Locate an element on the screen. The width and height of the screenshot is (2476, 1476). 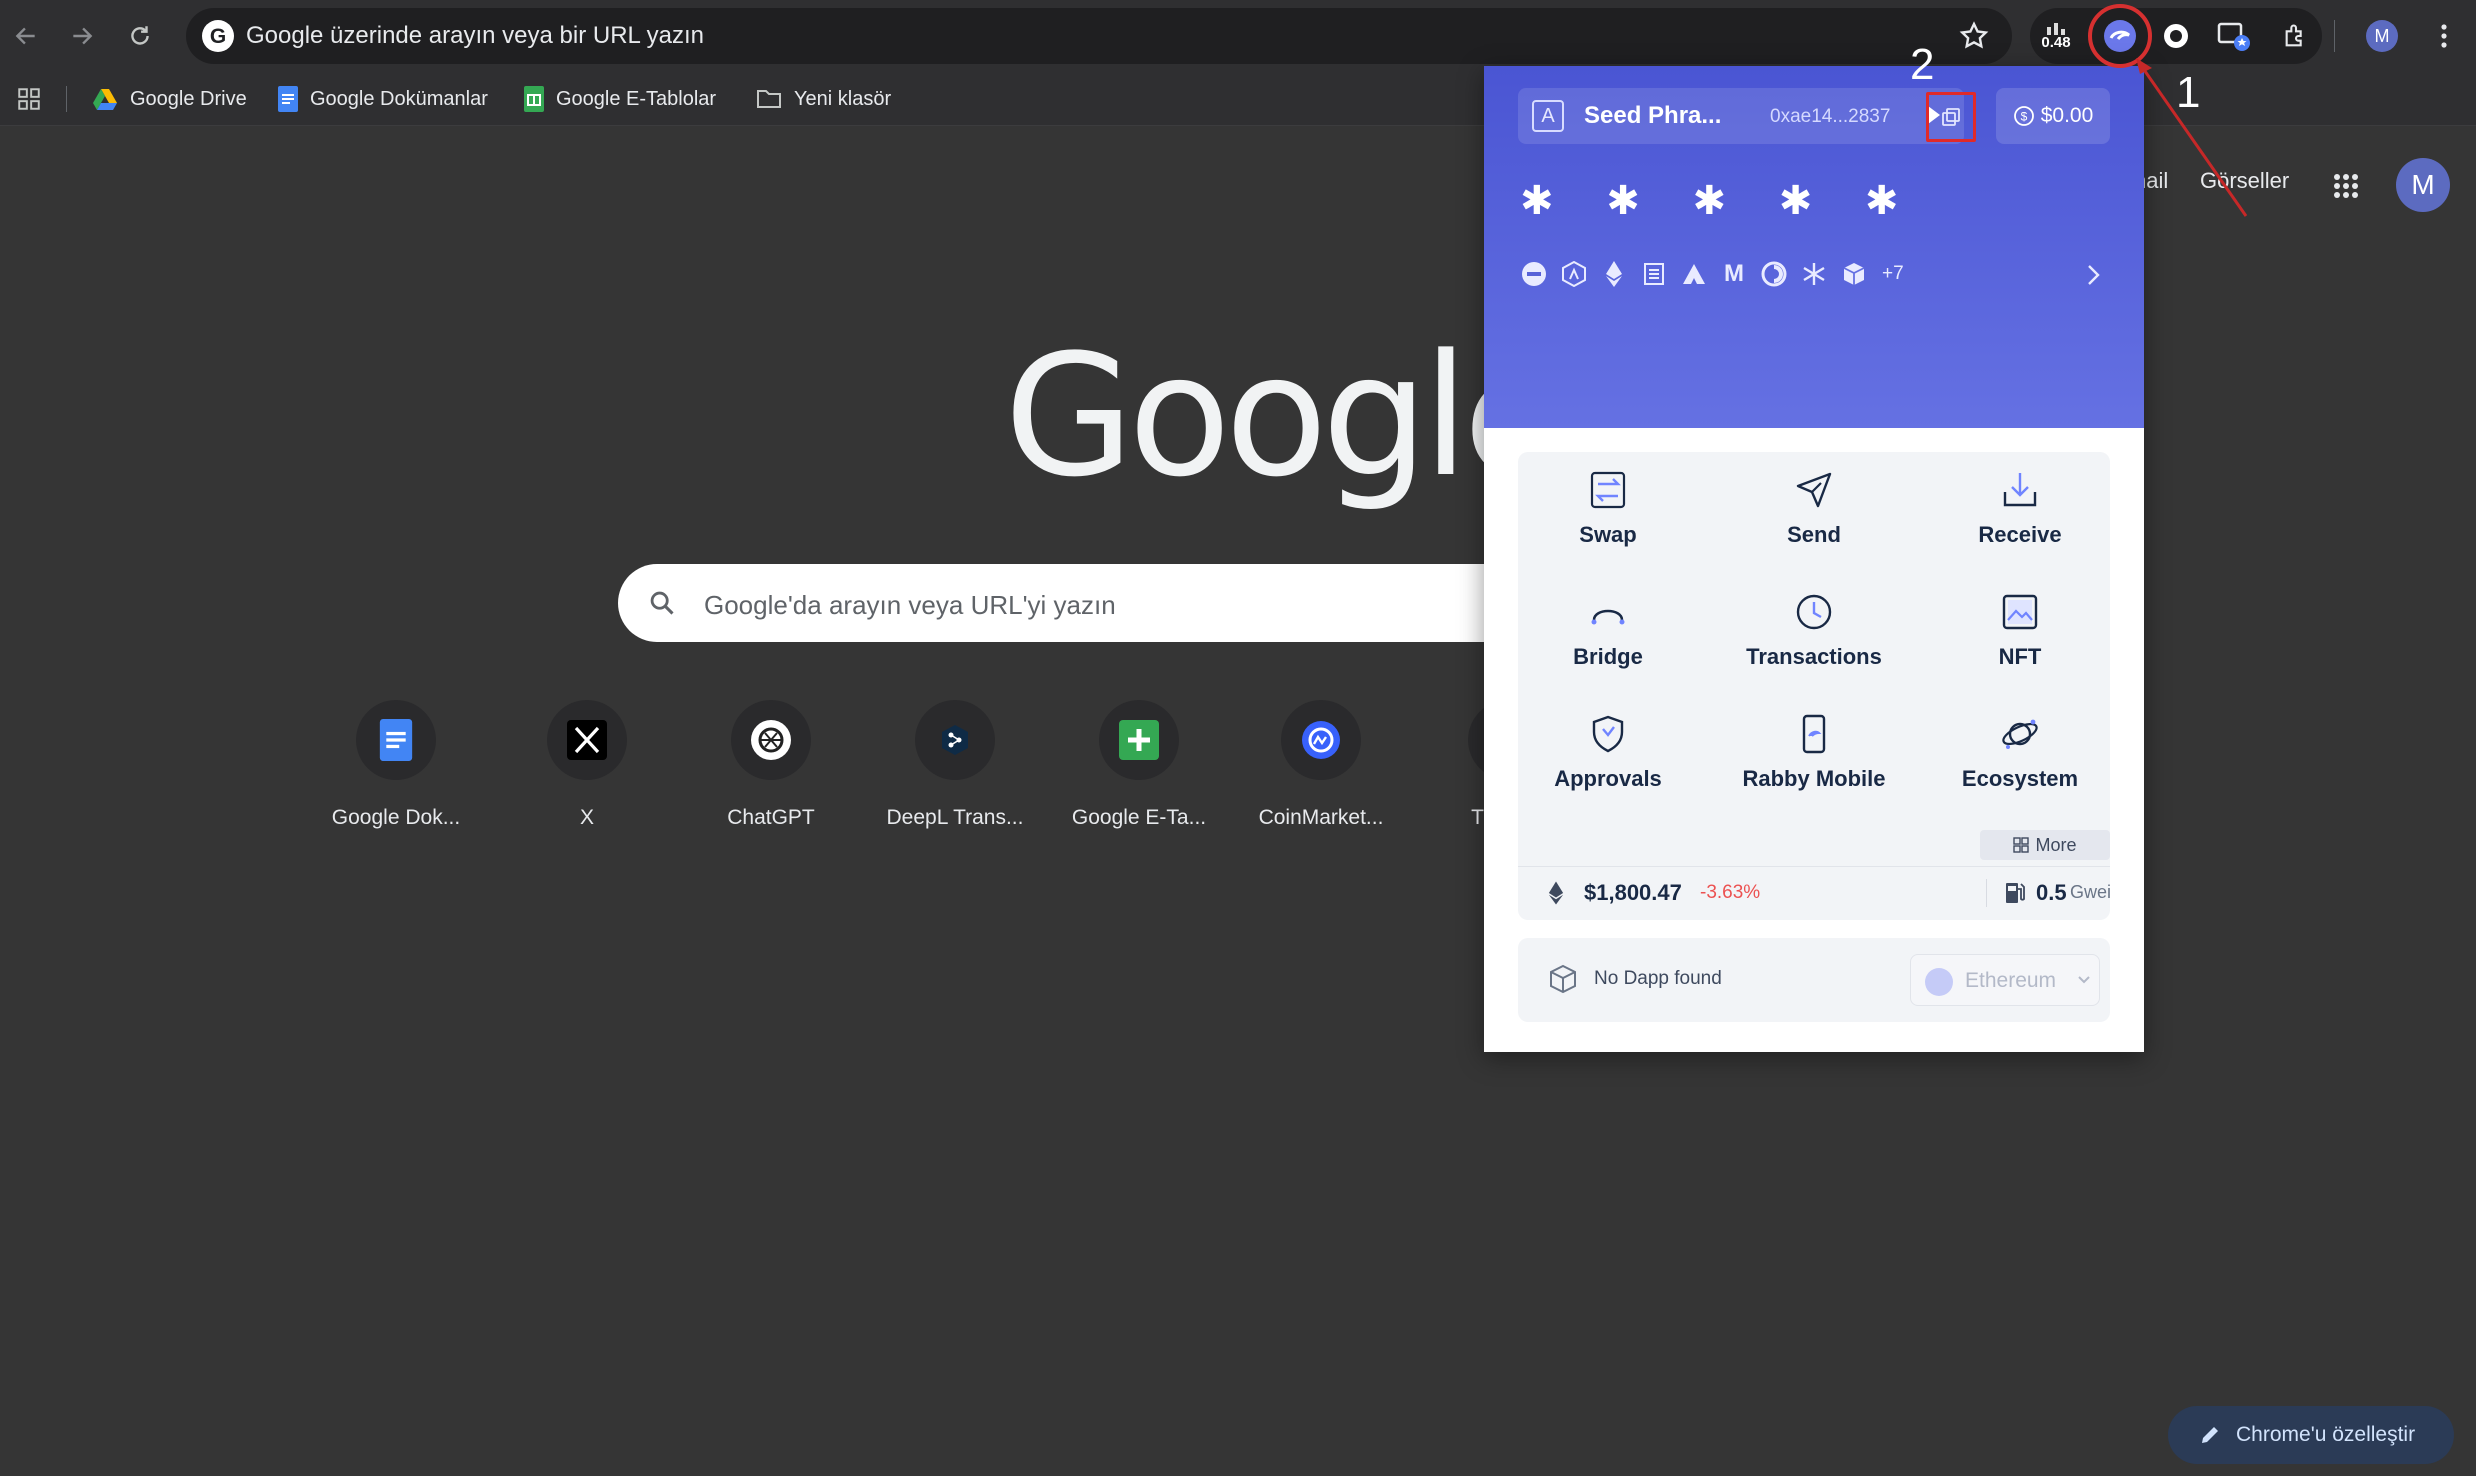
shield-icon is located at coordinates (1608, 734).